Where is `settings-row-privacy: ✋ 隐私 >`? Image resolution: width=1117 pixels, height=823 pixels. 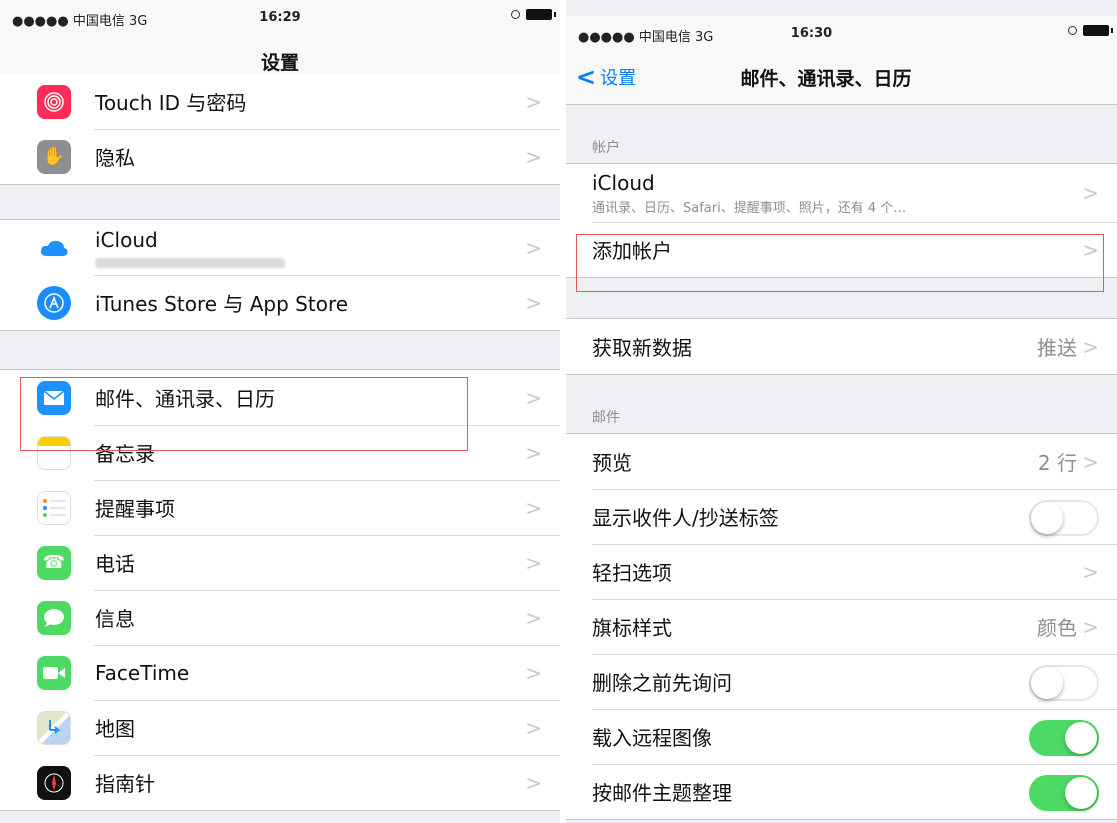 settings-row-privacy: ✋ 隐私 > is located at coordinates (280, 156).